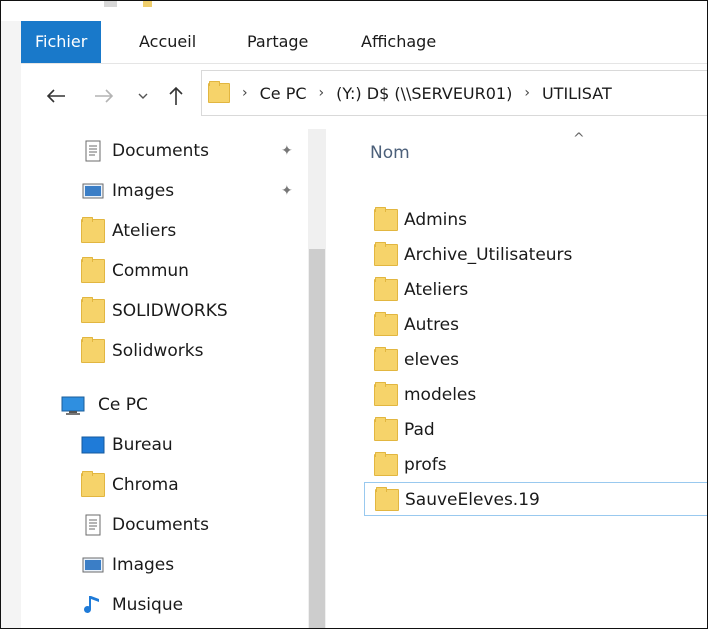 This screenshot has height=629, width=708. I want to click on nav-item-bureau: Bureau, so click(166, 445).